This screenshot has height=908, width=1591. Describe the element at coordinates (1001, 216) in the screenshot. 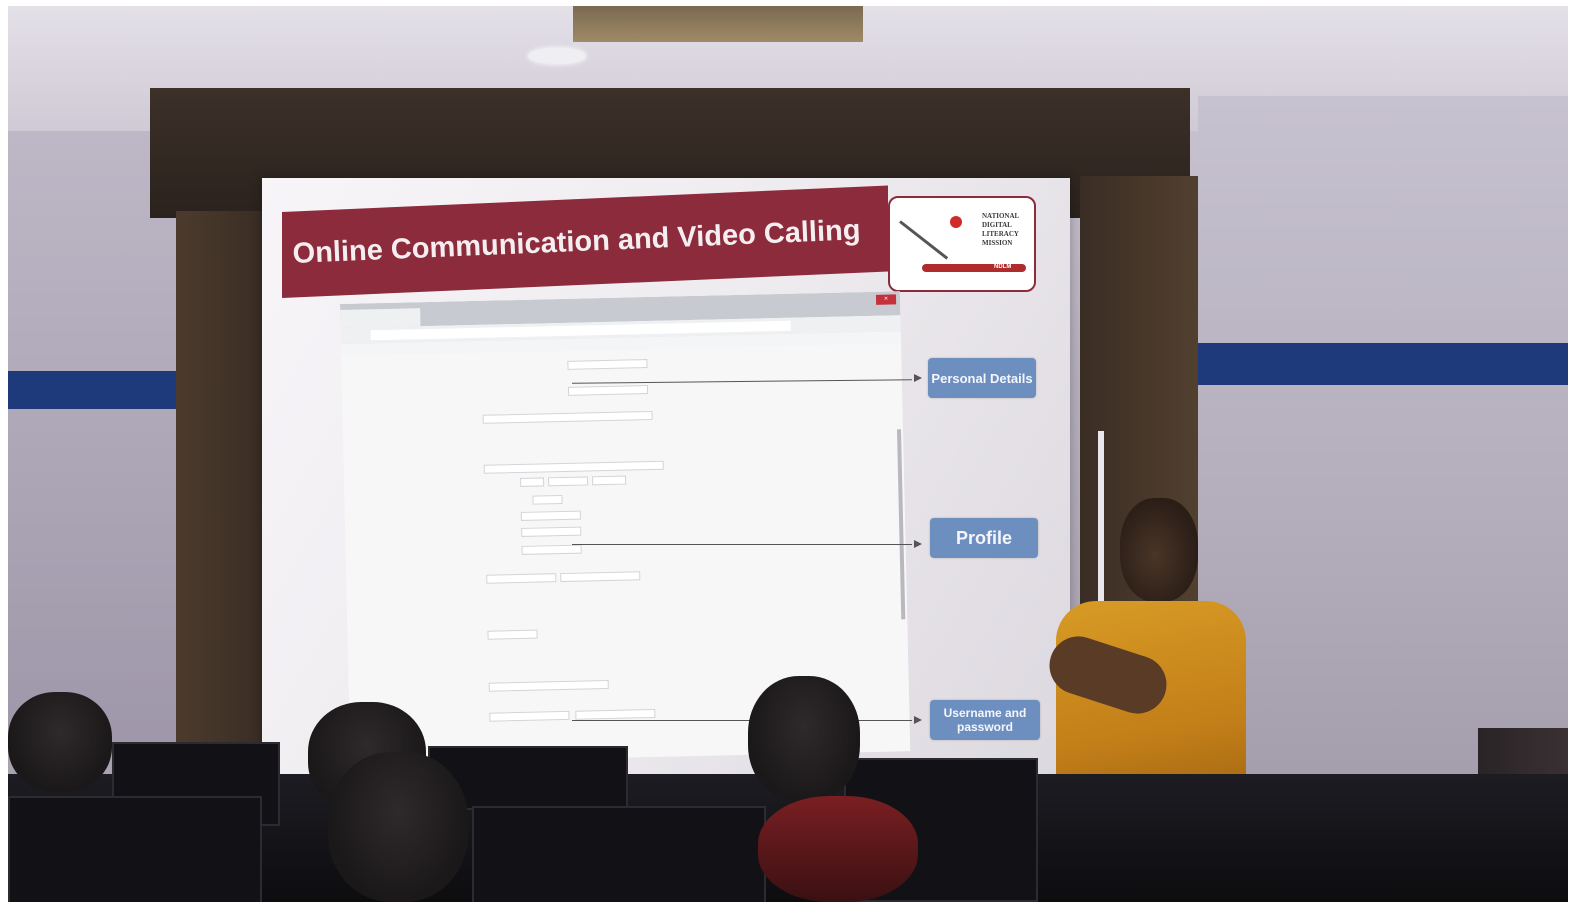

I see `logo-line: NATIONAL` at that location.